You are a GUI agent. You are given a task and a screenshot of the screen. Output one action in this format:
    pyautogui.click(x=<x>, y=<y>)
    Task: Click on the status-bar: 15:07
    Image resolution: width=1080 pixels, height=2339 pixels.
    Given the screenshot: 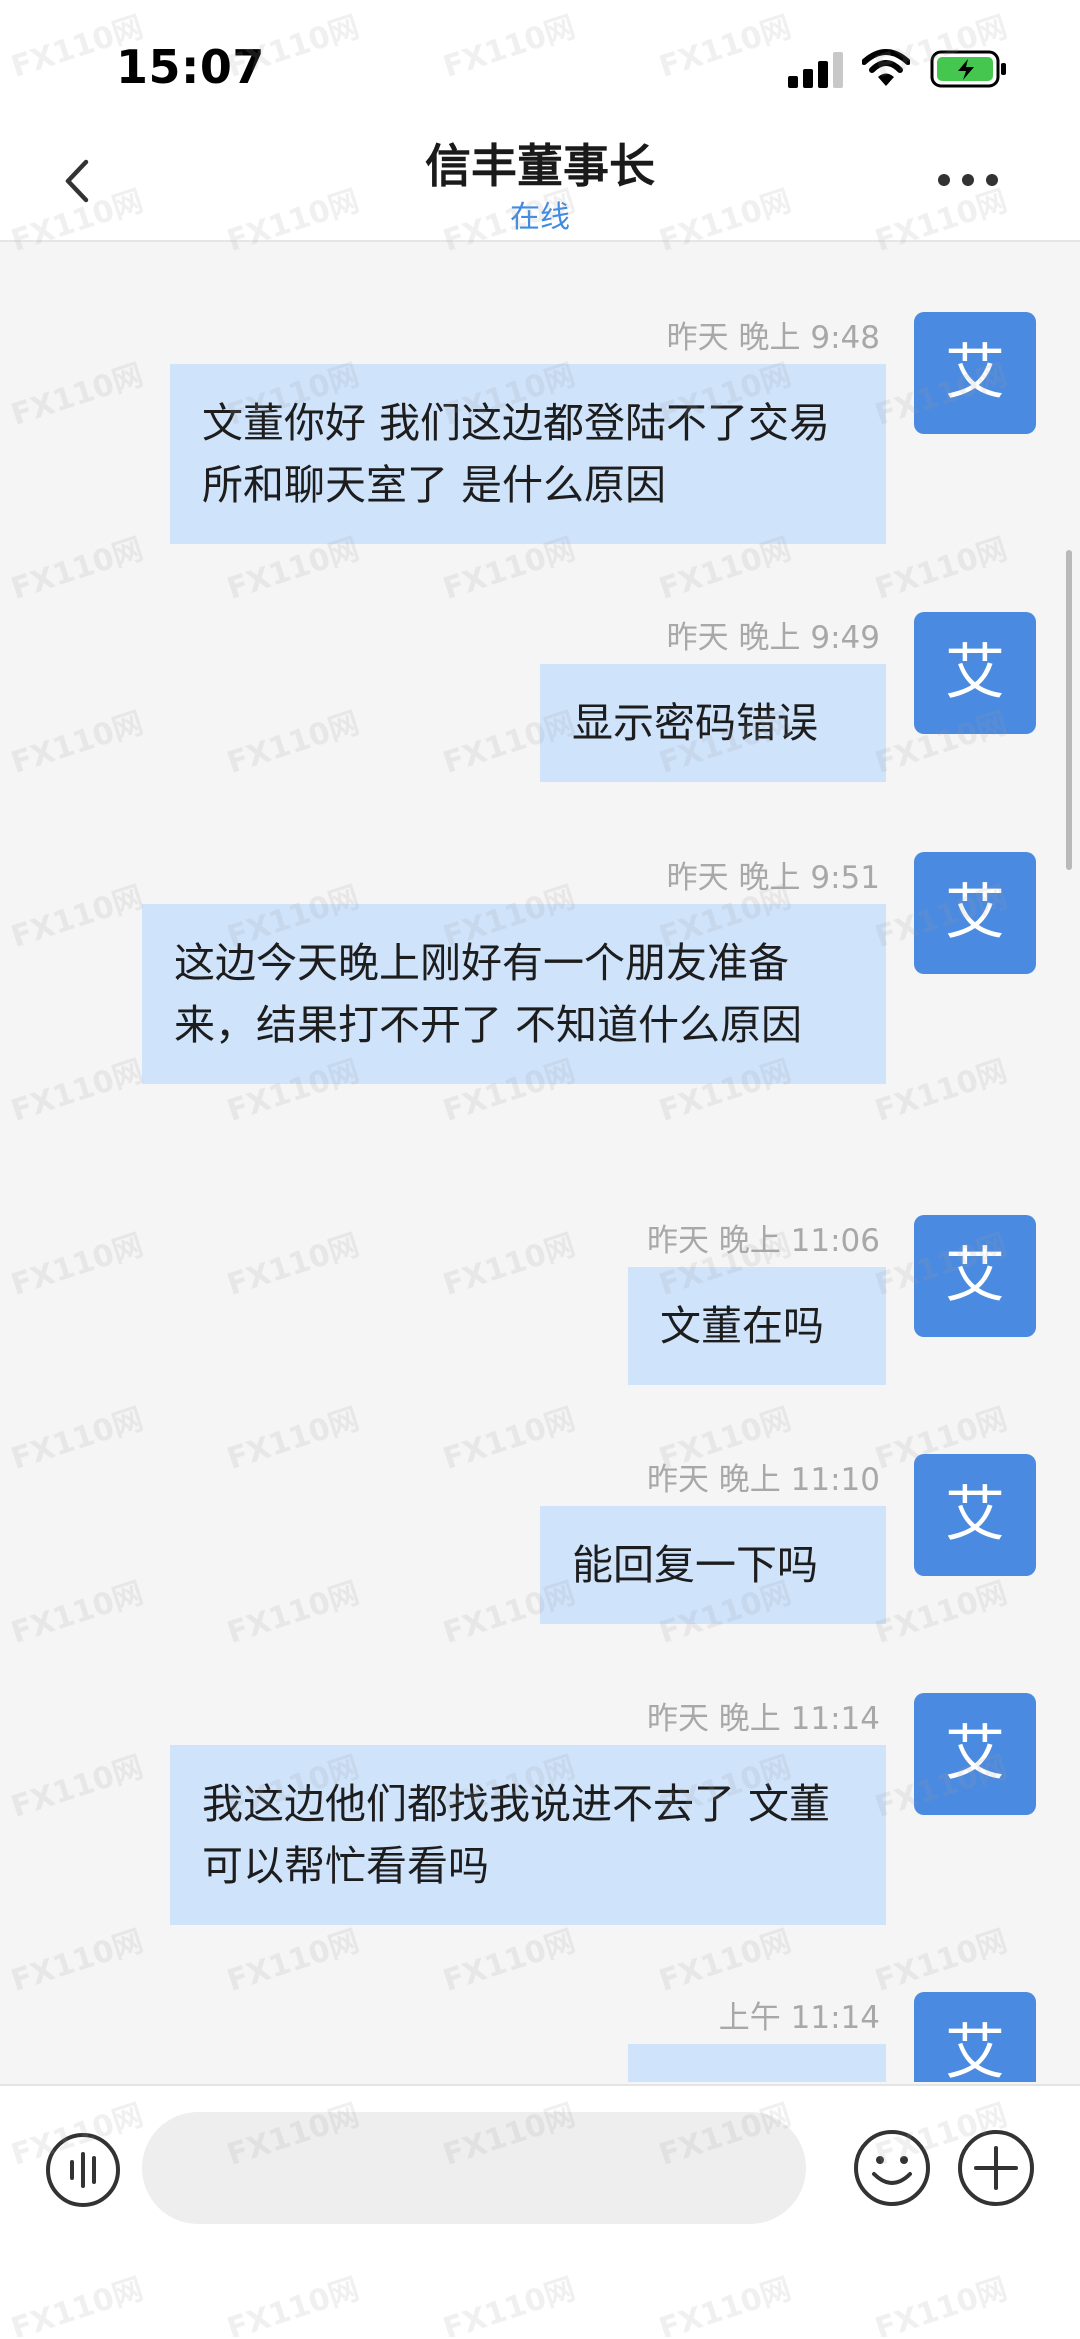 What is the action you would take?
    pyautogui.click(x=540, y=60)
    